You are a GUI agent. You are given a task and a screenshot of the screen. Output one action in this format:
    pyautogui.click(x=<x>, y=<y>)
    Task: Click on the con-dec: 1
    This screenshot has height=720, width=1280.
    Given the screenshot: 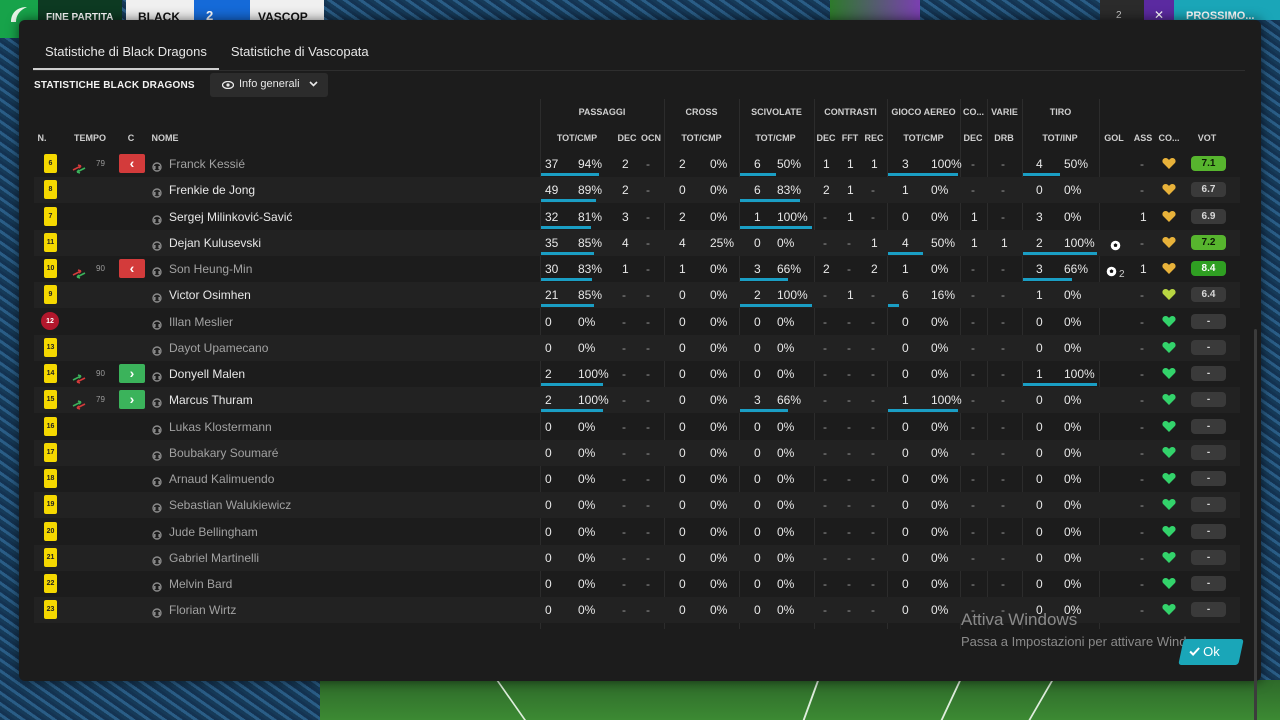 What is the action you would take?
    pyautogui.click(x=826, y=164)
    